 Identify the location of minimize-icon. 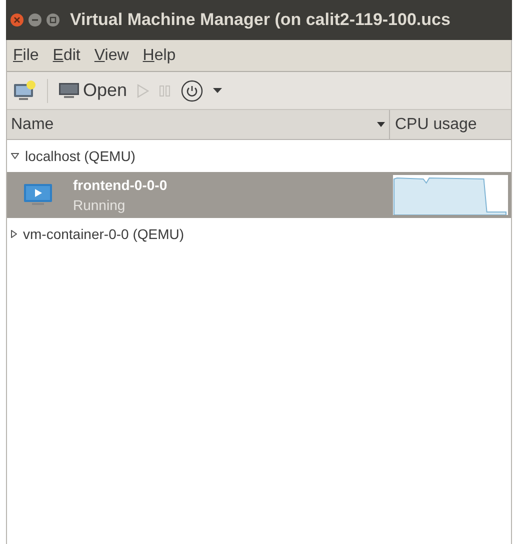
(35, 20).